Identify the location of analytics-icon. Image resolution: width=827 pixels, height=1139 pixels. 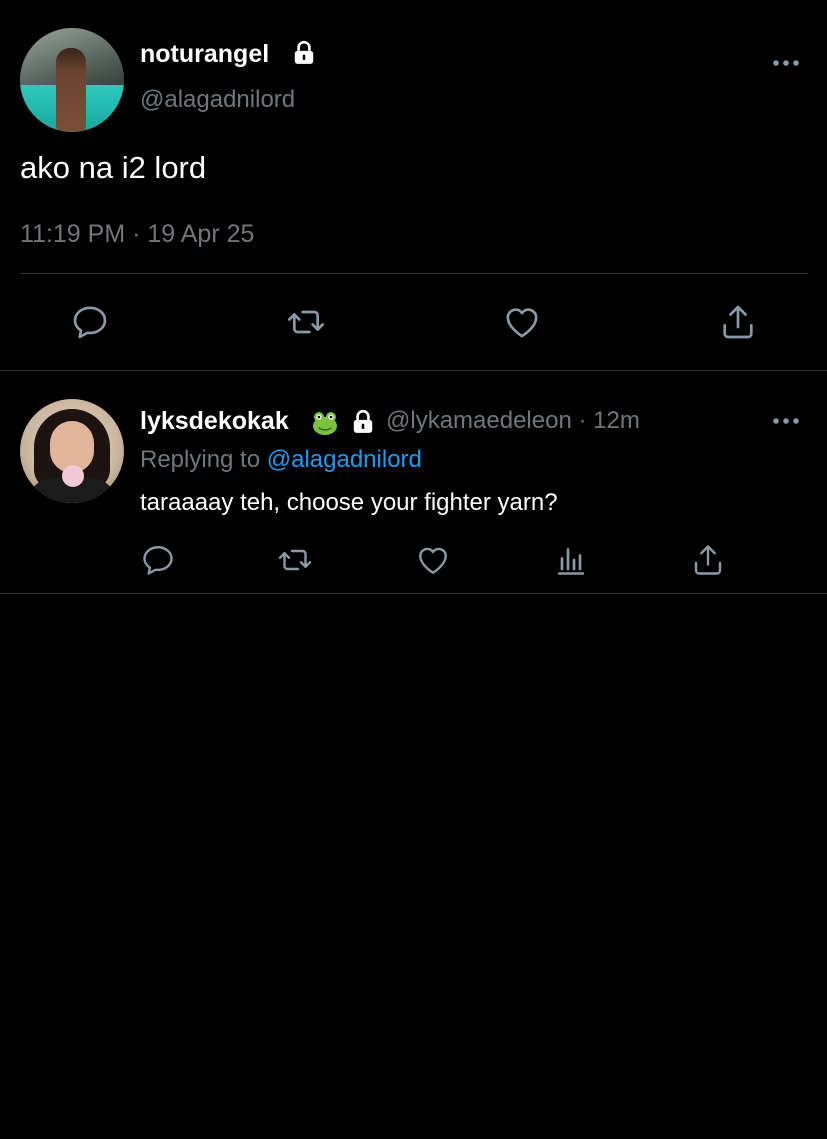
(571, 561).